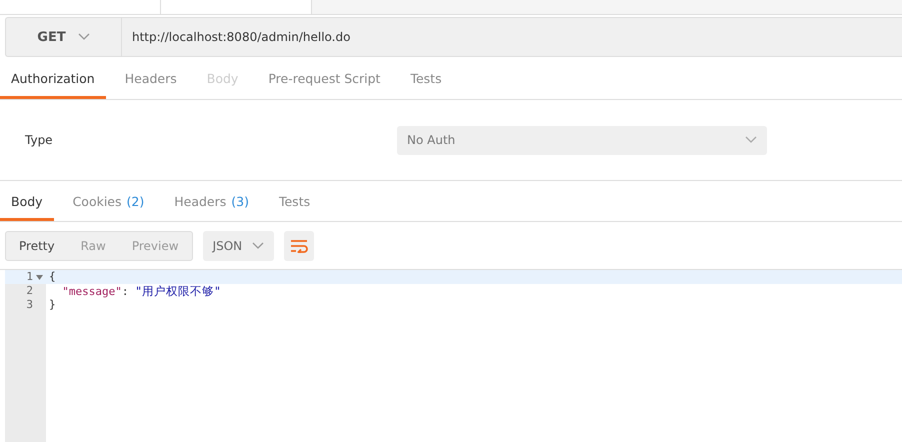 The image size is (902, 442). Describe the element at coordinates (39, 140) in the screenshot. I see `type-label: Type` at that location.